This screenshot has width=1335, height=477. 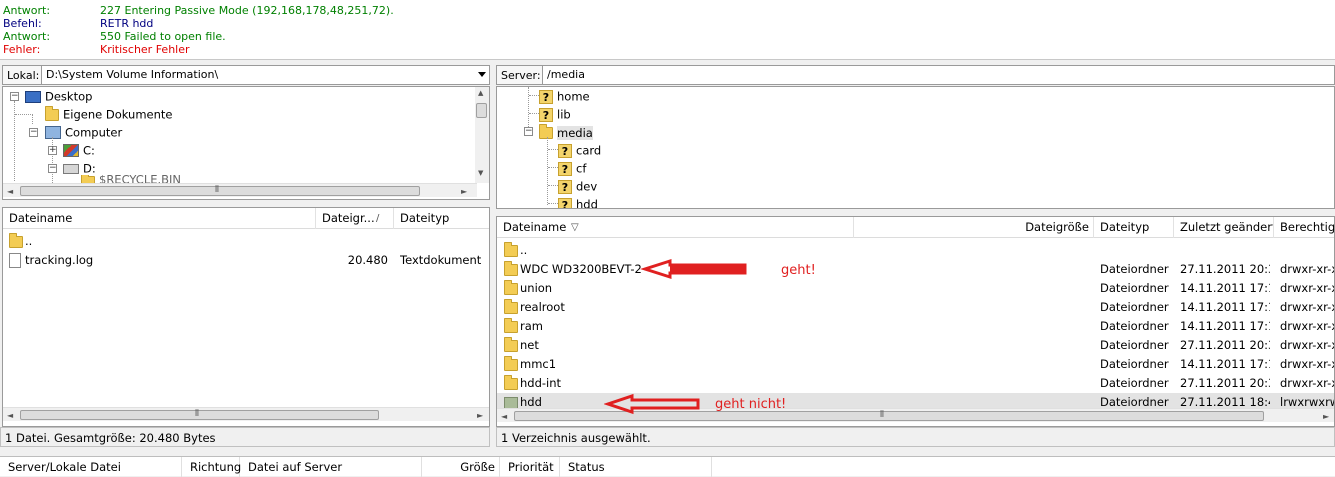 What do you see at coordinates (538, 364) in the screenshot?
I see `file-name: mmc1` at bounding box center [538, 364].